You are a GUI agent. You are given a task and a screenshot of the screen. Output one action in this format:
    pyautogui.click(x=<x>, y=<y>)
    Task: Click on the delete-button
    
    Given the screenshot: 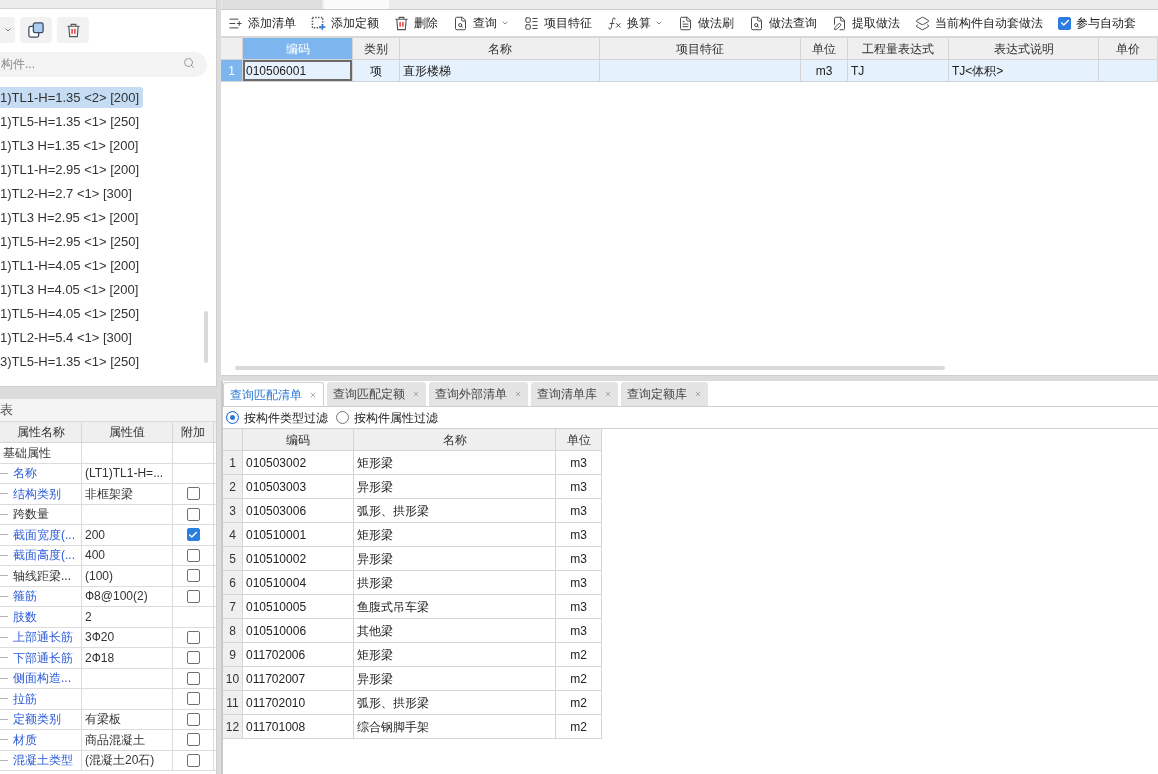 What is the action you would take?
    pyautogui.click(x=73, y=30)
    